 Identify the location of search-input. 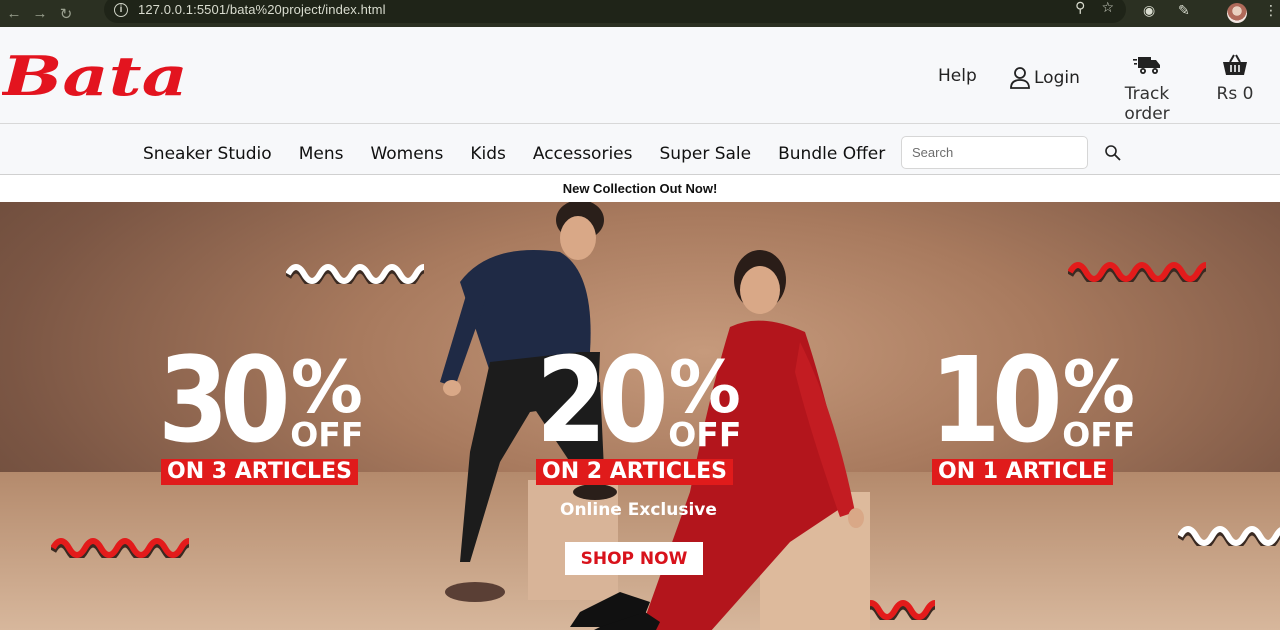
(994, 152).